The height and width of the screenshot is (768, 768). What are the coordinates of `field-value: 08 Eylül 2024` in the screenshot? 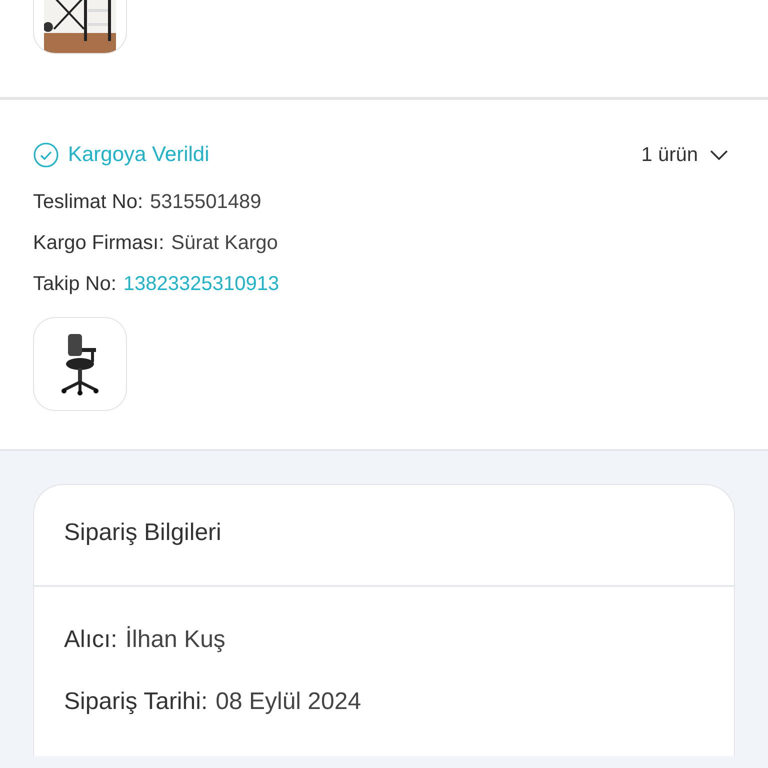 It's located at (289, 702).